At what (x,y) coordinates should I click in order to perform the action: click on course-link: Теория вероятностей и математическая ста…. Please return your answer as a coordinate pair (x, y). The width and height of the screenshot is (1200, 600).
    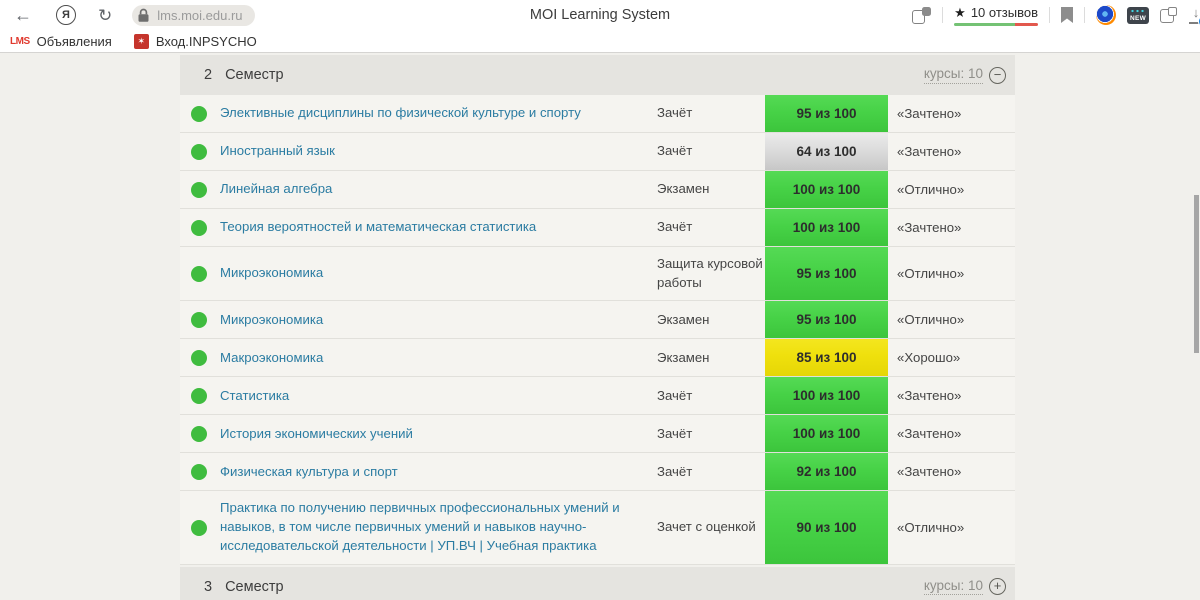
    Looking at the image, I should click on (438, 227).